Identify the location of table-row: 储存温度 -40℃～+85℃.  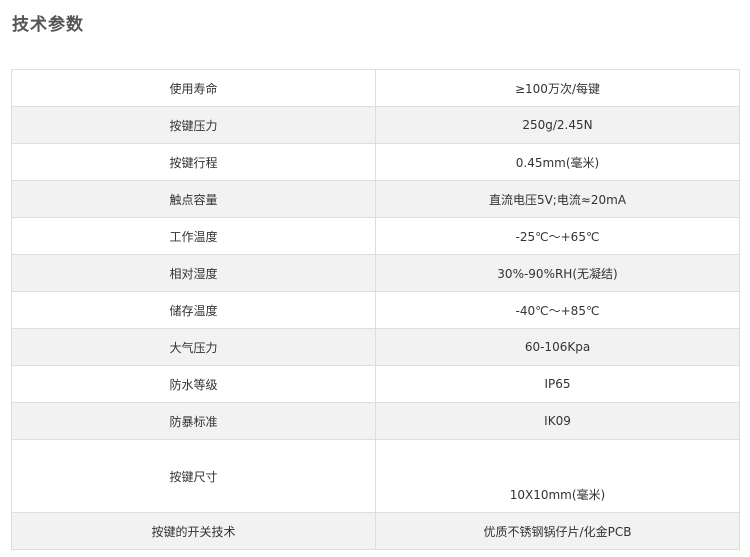
(375, 310).